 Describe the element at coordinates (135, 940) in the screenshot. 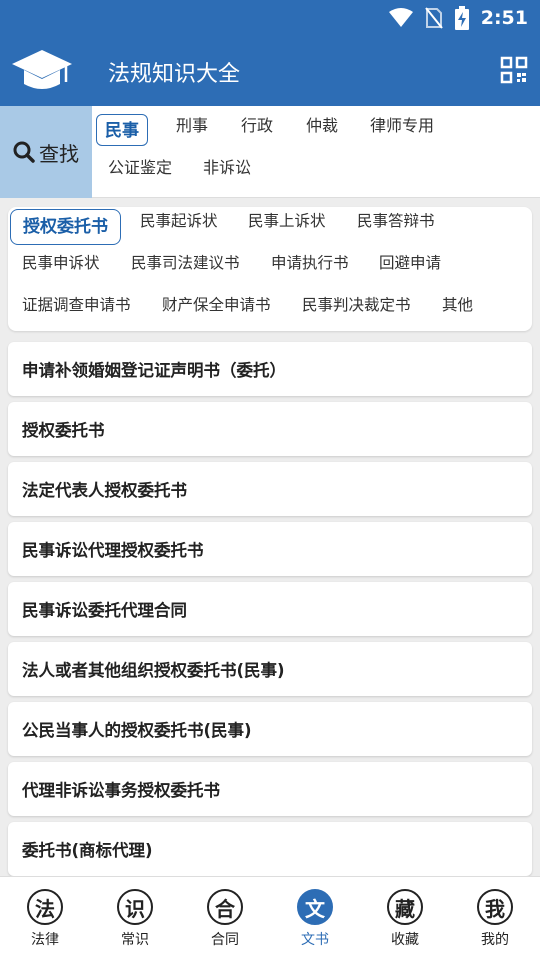

I see `nav-label: 常识` at that location.